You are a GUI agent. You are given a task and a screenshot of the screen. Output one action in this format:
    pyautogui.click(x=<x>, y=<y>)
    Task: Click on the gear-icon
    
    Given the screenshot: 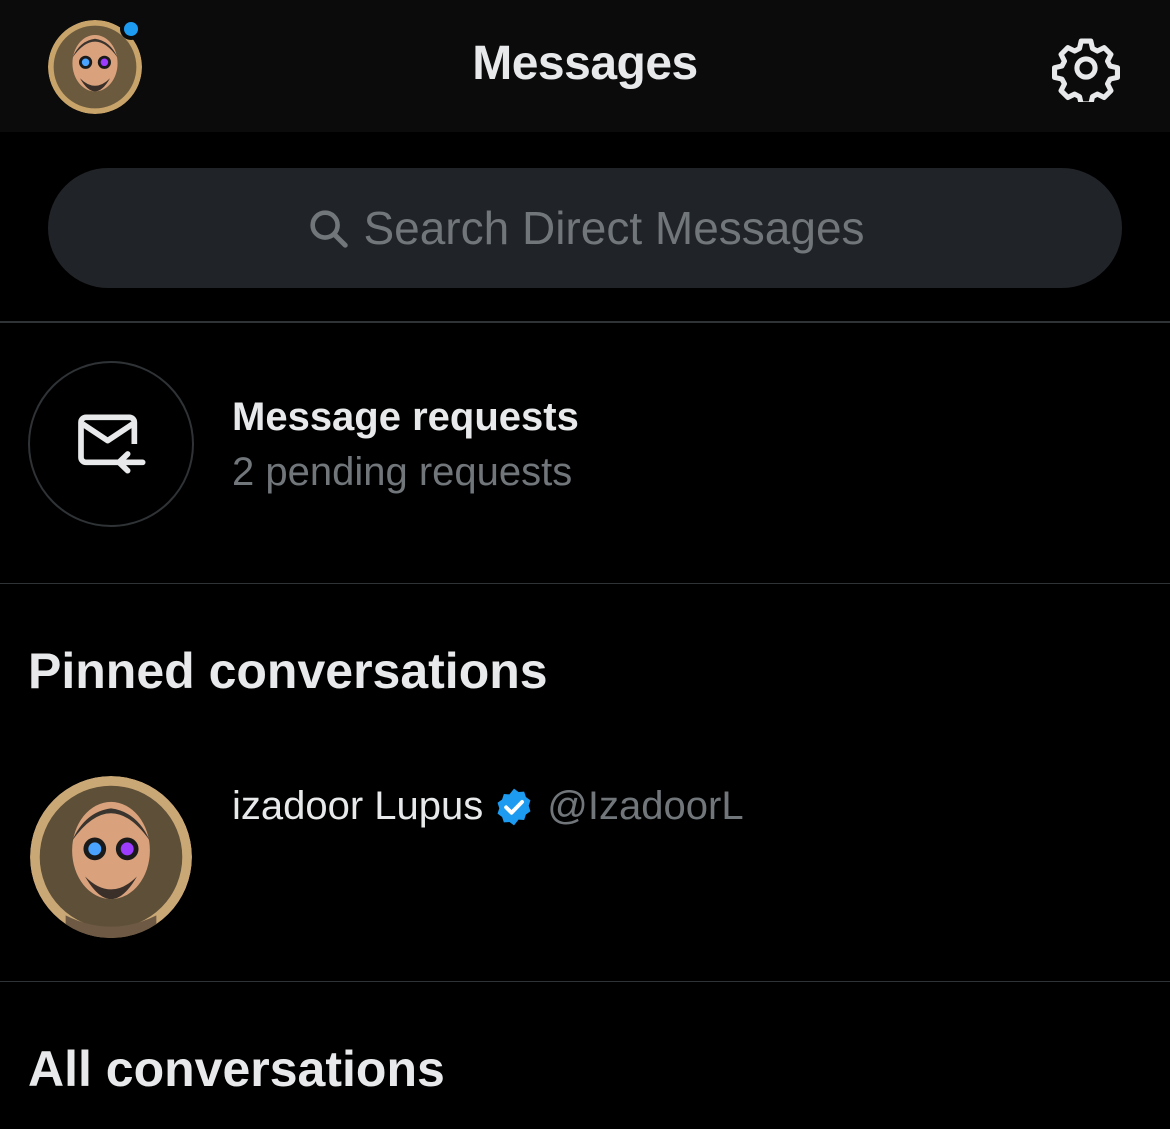 What is the action you would take?
    pyautogui.click(x=1086, y=72)
    